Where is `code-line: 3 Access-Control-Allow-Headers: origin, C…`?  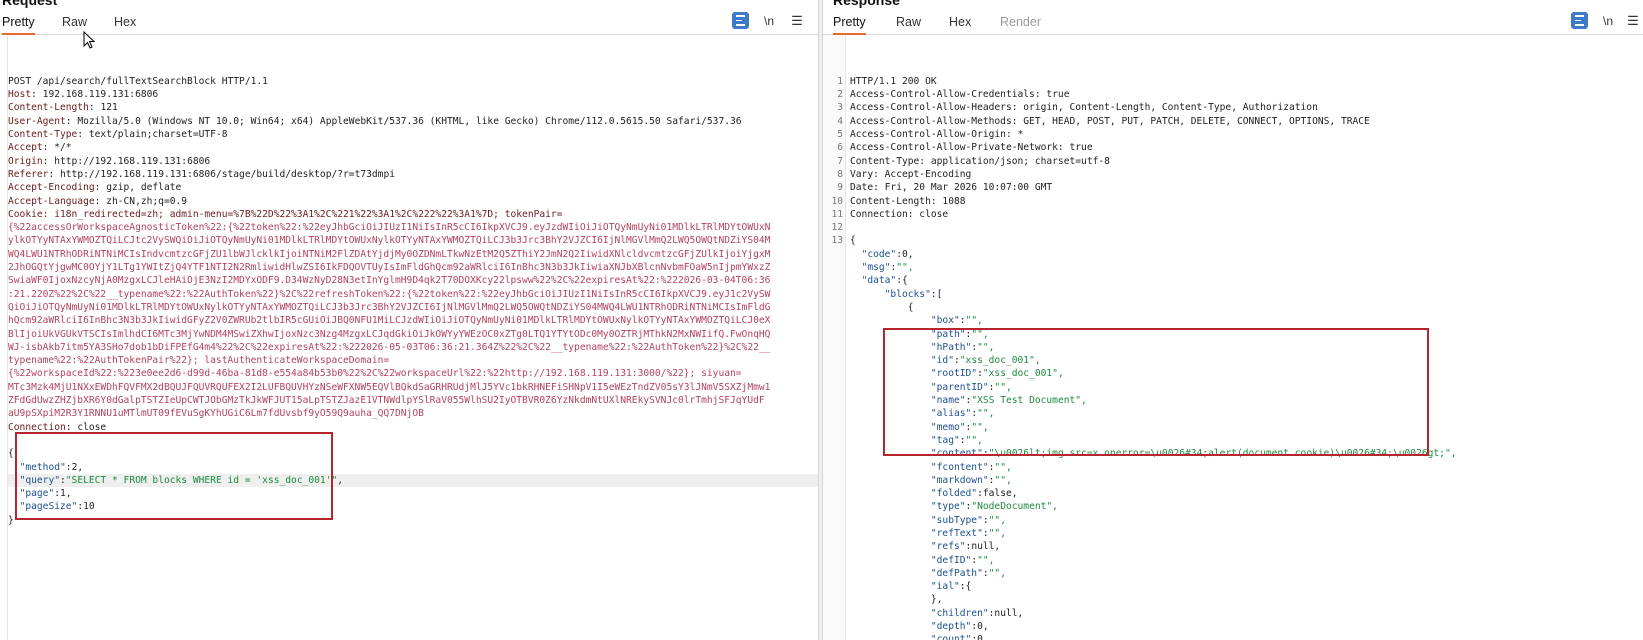 code-line: 3 Access-Control-Allow-Headers: origin, C… is located at coordinates (1233, 107).